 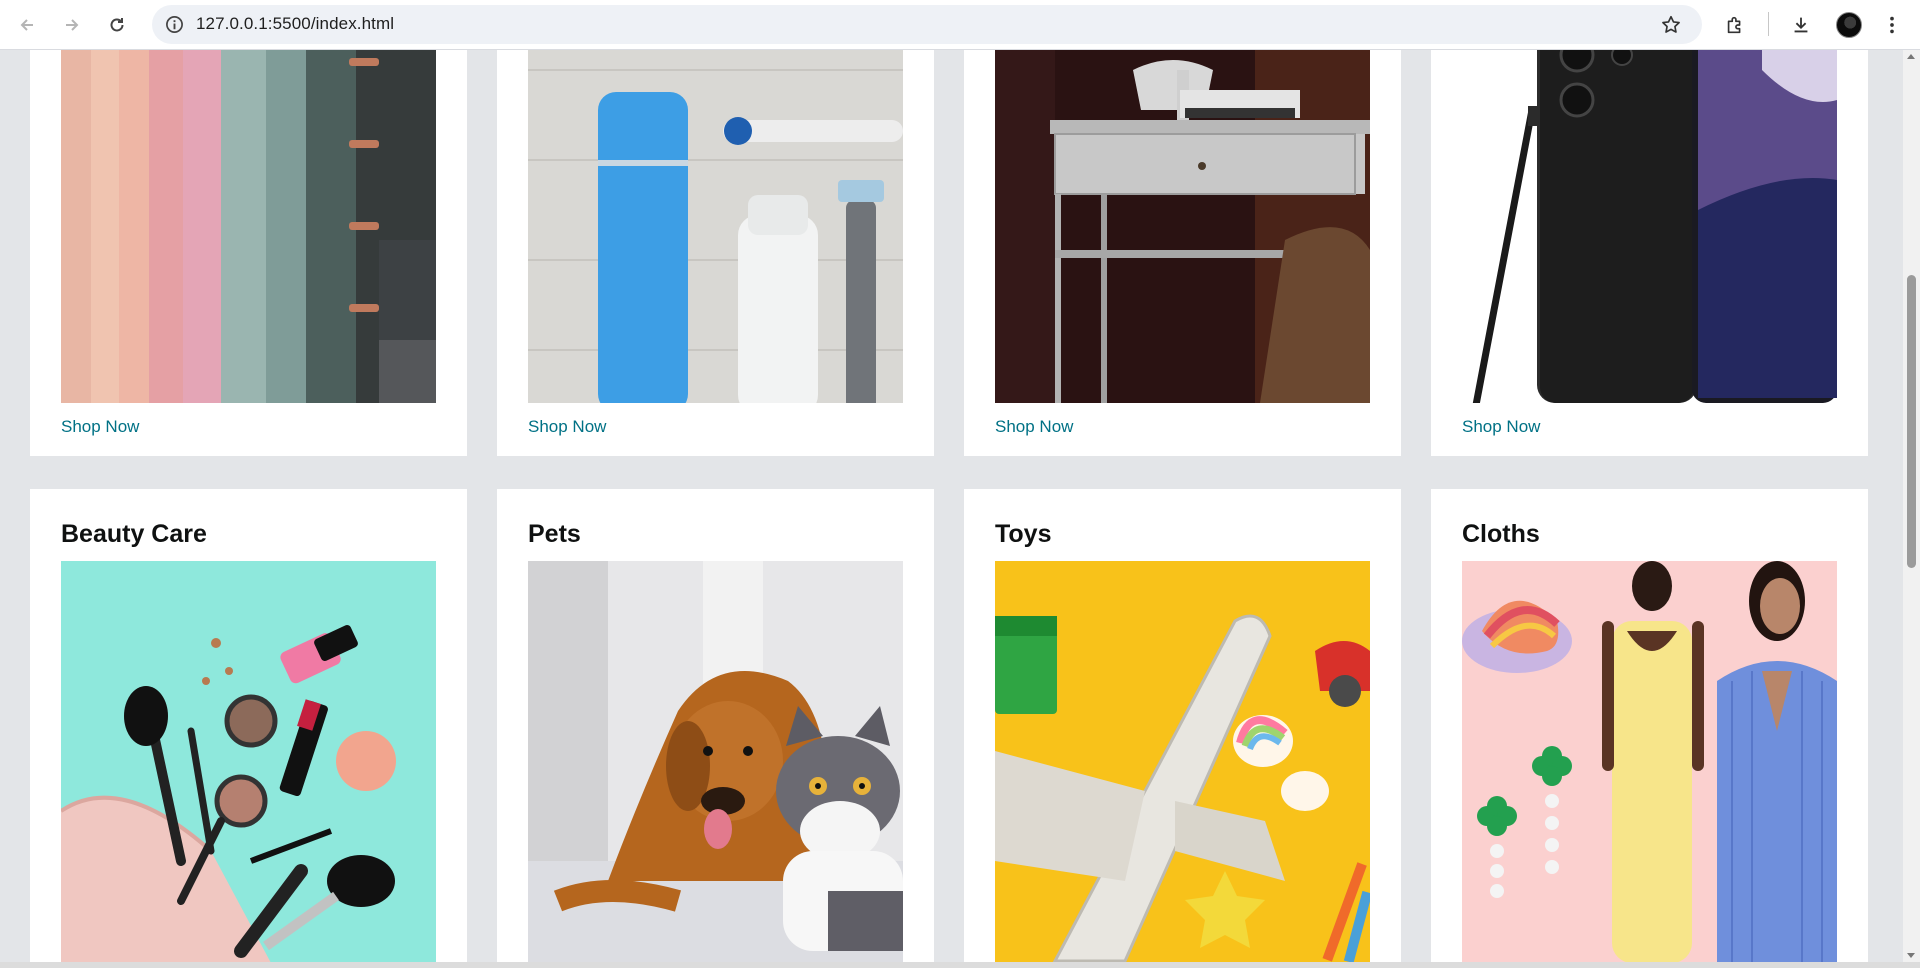 I want to click on forward-button, so click(x=72, y=25).